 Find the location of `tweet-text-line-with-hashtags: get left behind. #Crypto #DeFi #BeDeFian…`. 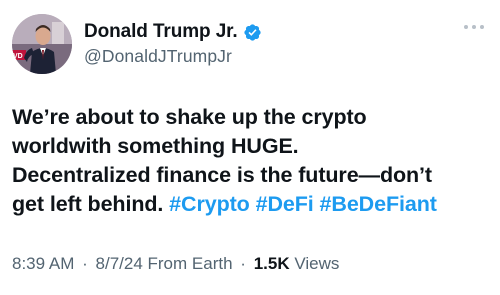

tweet-text-line-with-hashtags: get left behind. #Crypto #DeFi #BeDeFian… is located at coordinates (252, 204).